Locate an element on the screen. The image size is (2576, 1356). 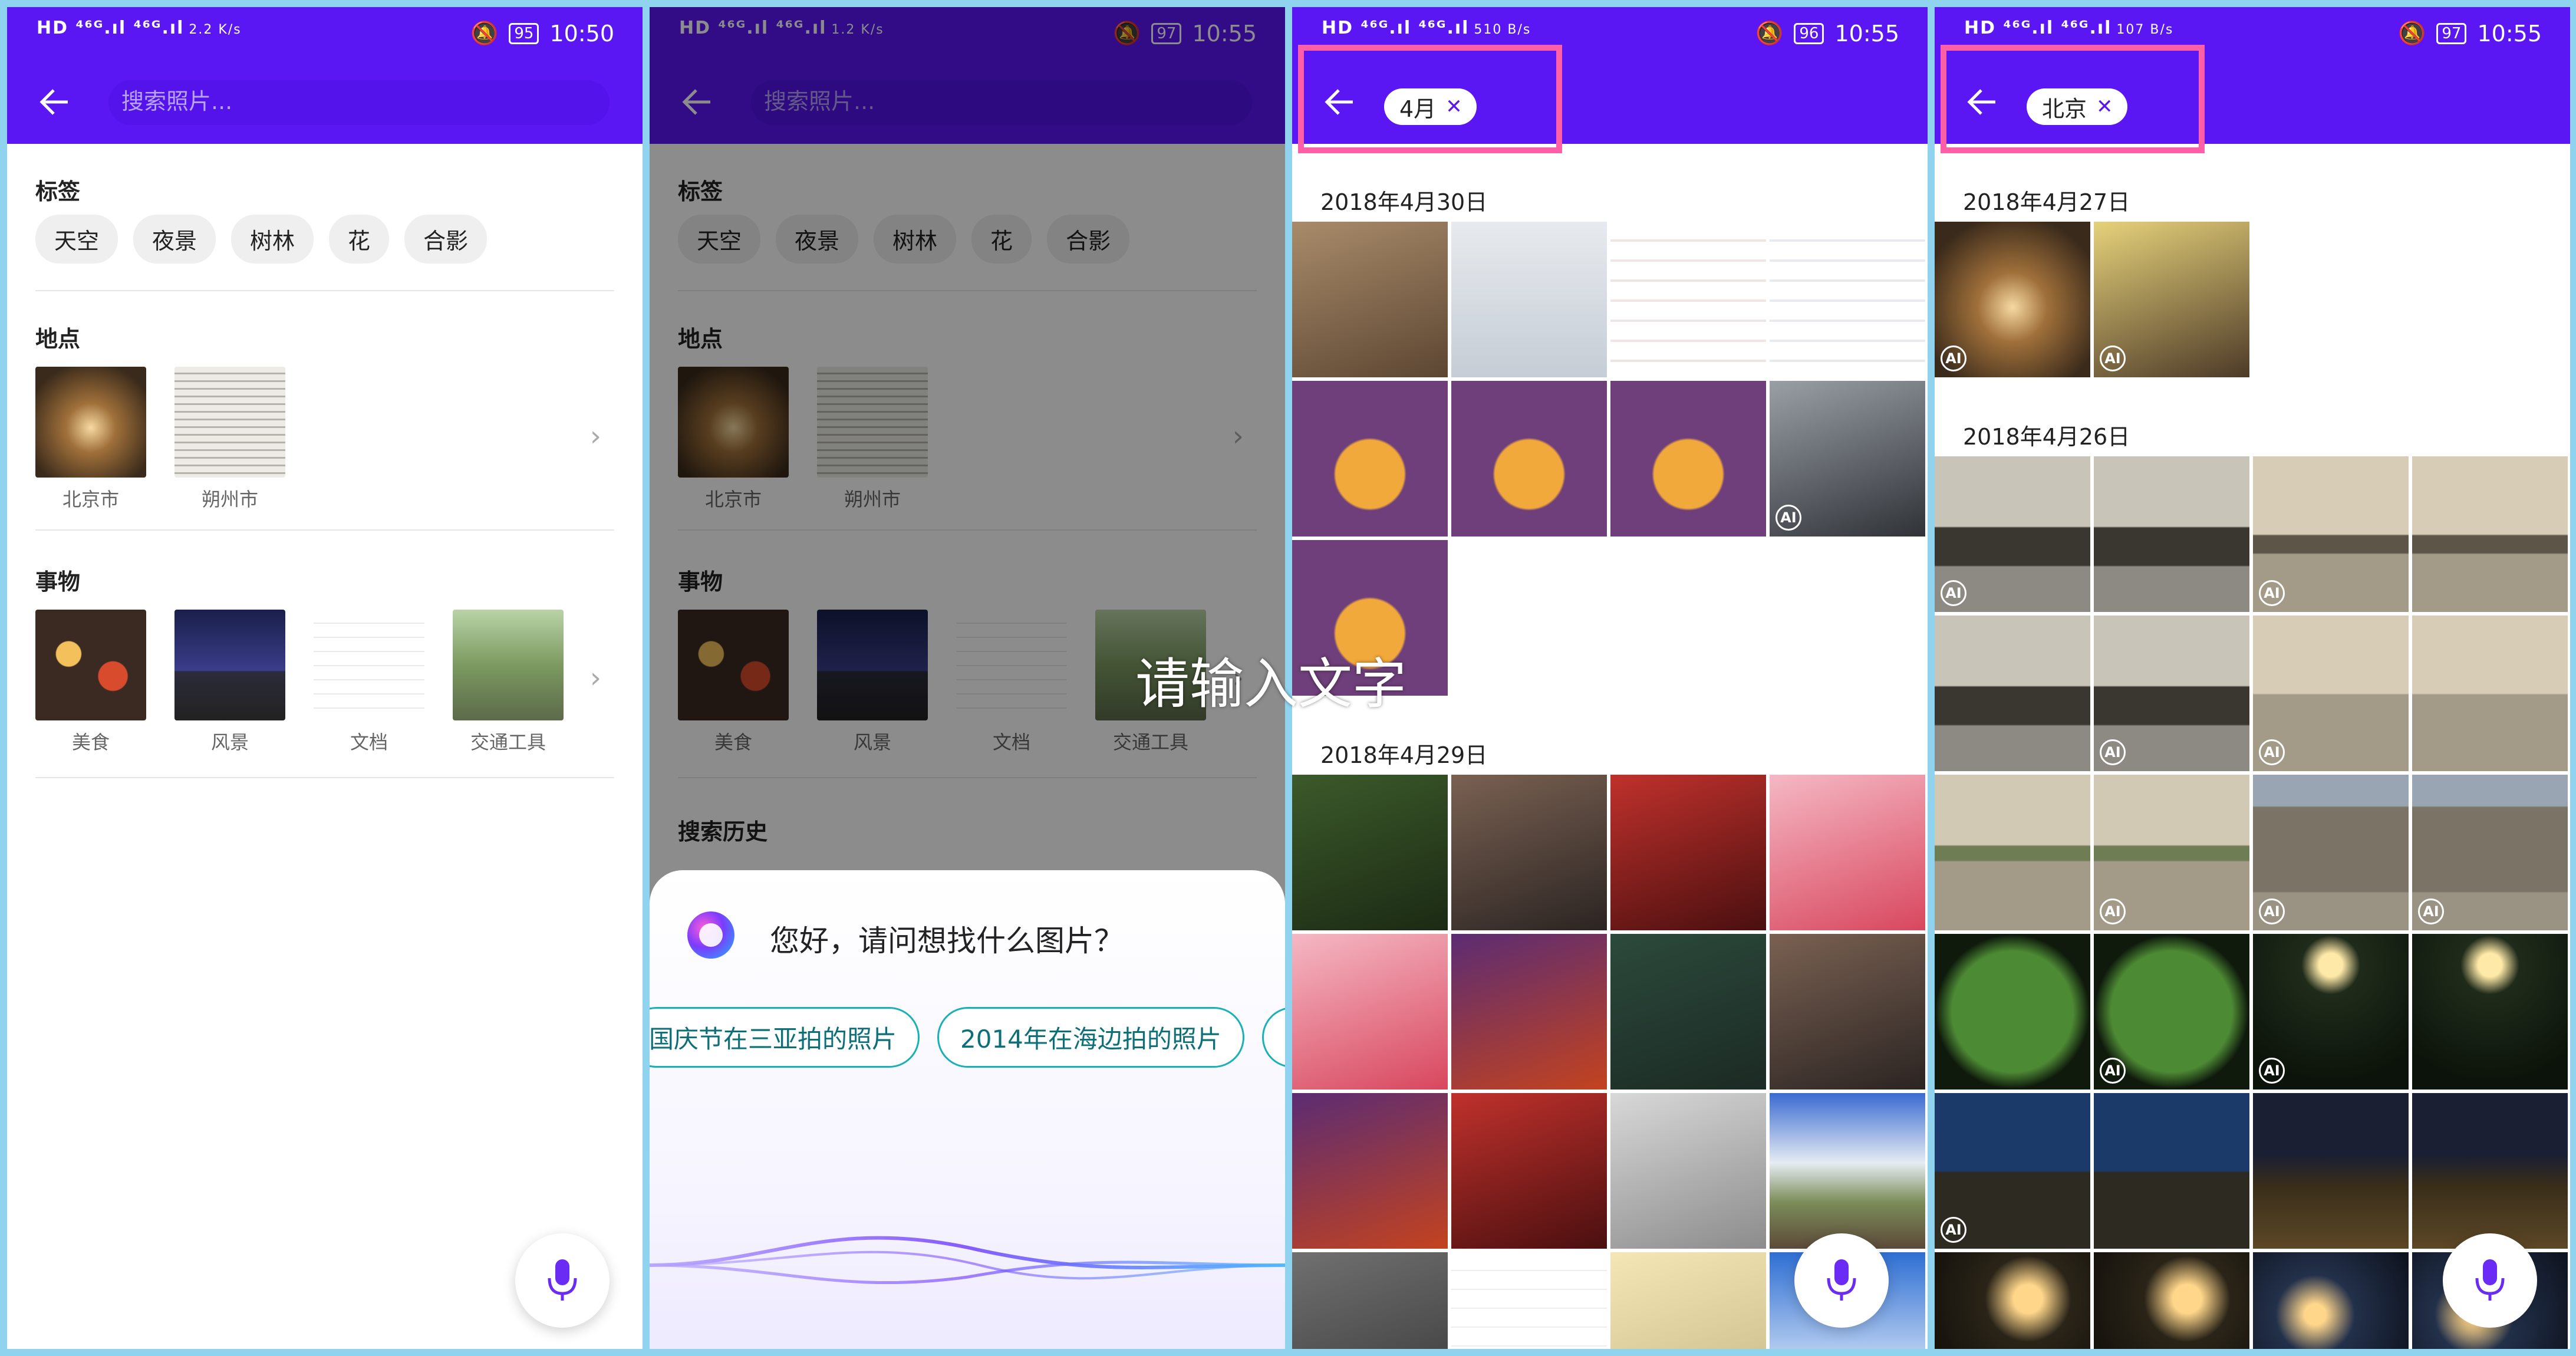
search-field is located at coordinates (359, 102).